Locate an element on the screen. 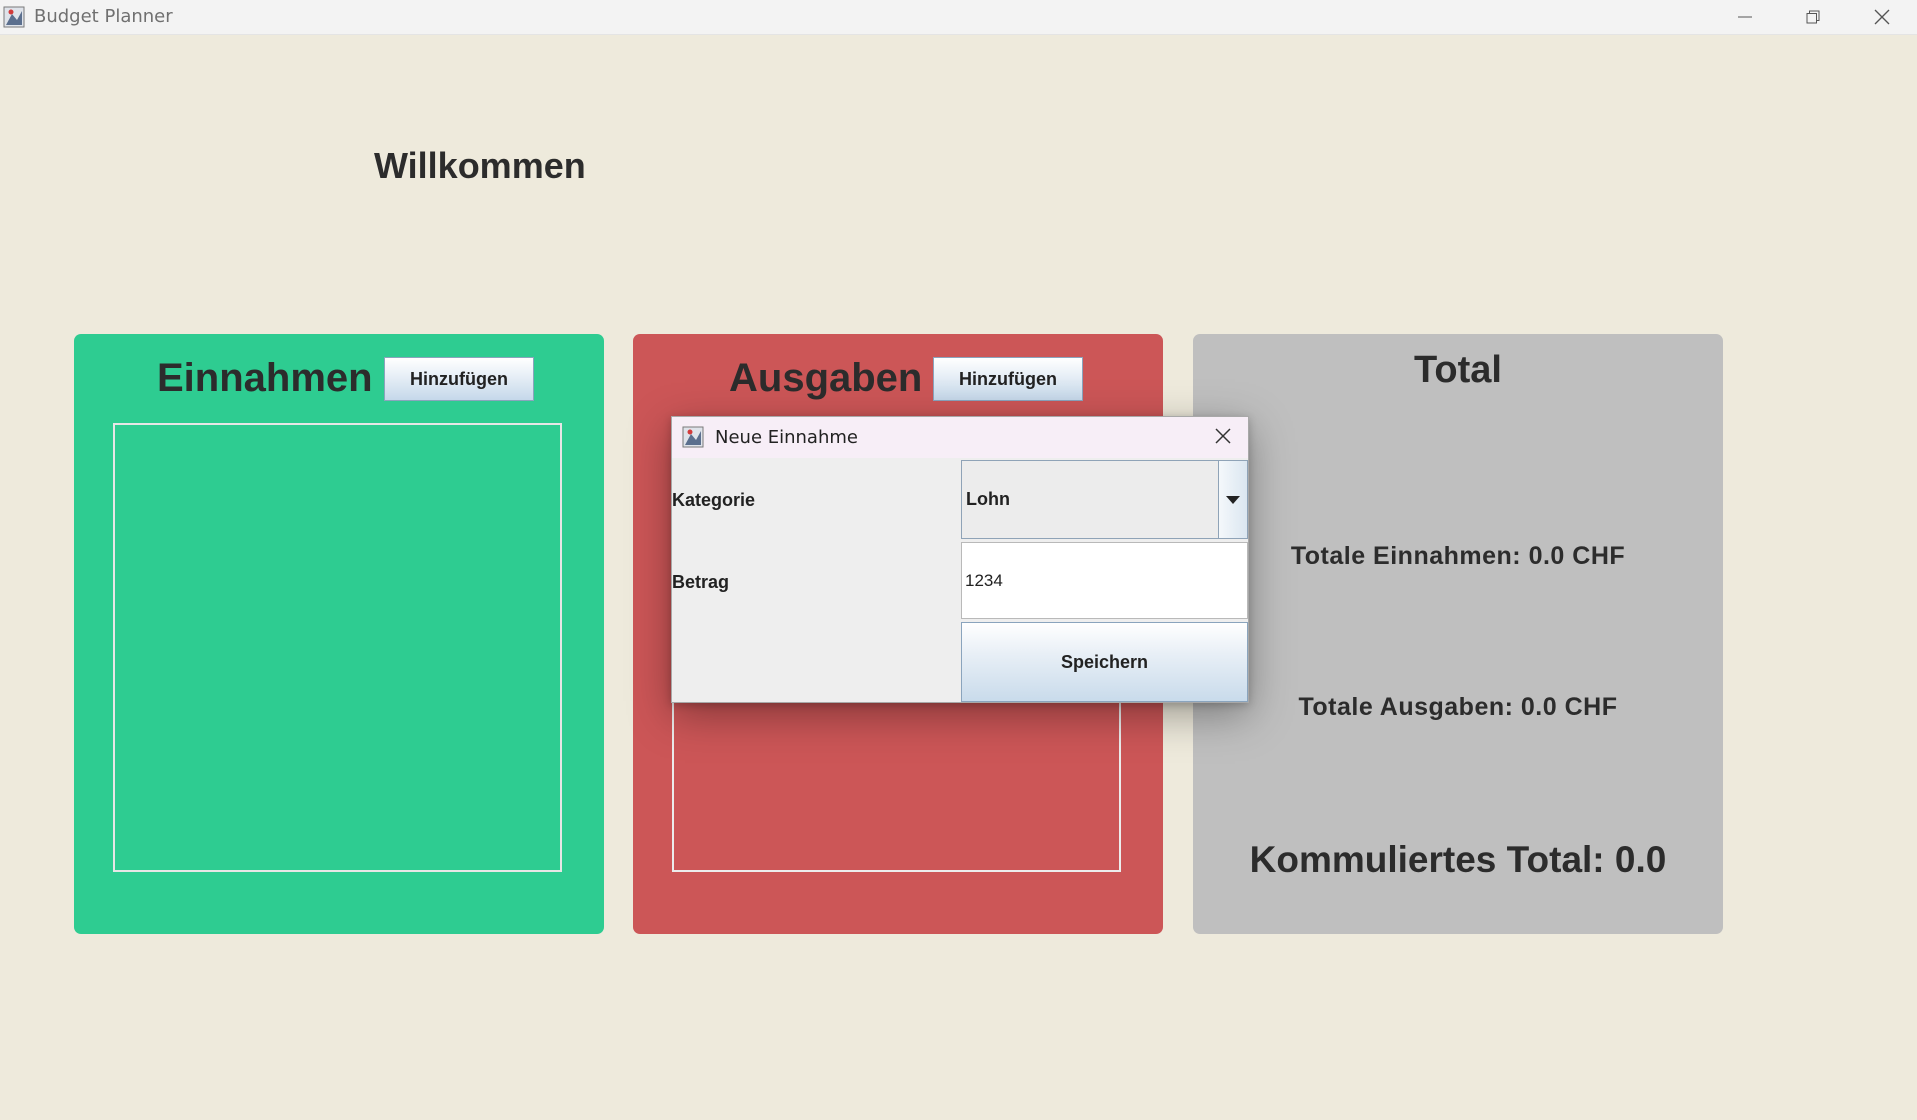 The width and height of the screenshot is (1917, 1120). dialog-title: Neue Einnahme is located at coordinates (786, 437).